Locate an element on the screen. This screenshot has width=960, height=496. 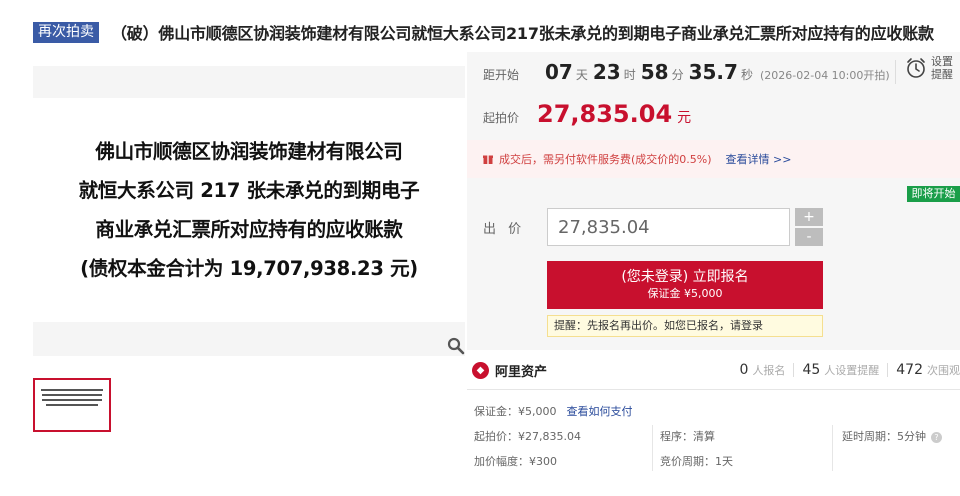
help-icon: ? is located at coordinates (936, 437).